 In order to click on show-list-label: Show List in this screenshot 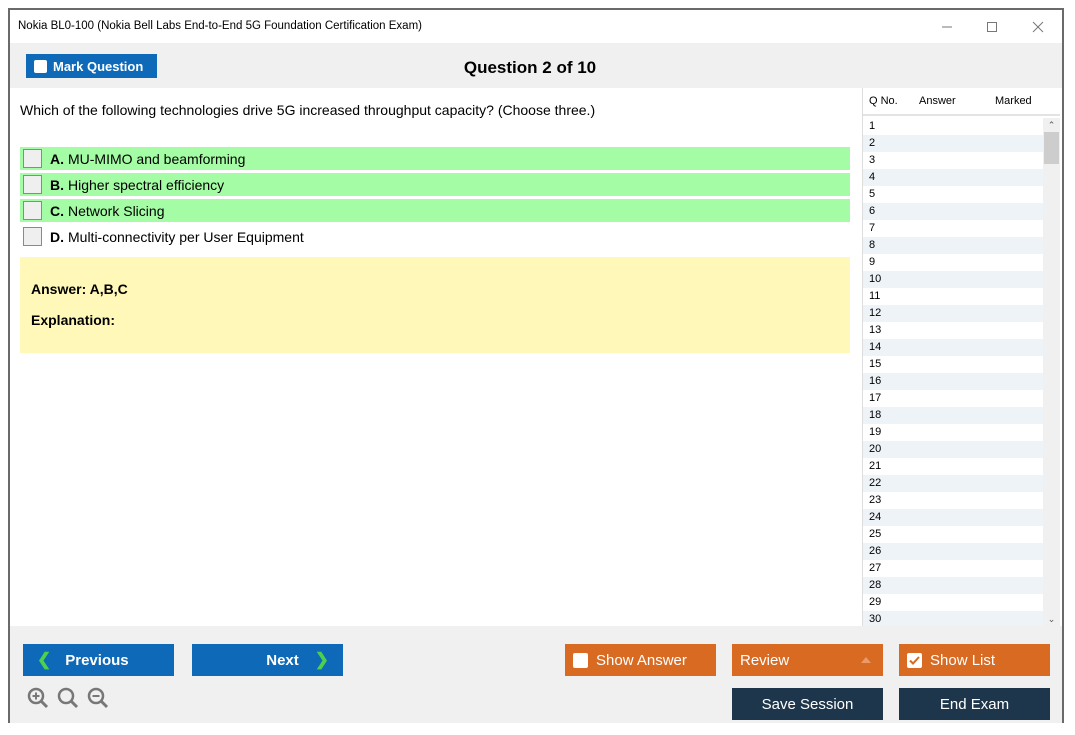, I will do `click(963, 660)`.